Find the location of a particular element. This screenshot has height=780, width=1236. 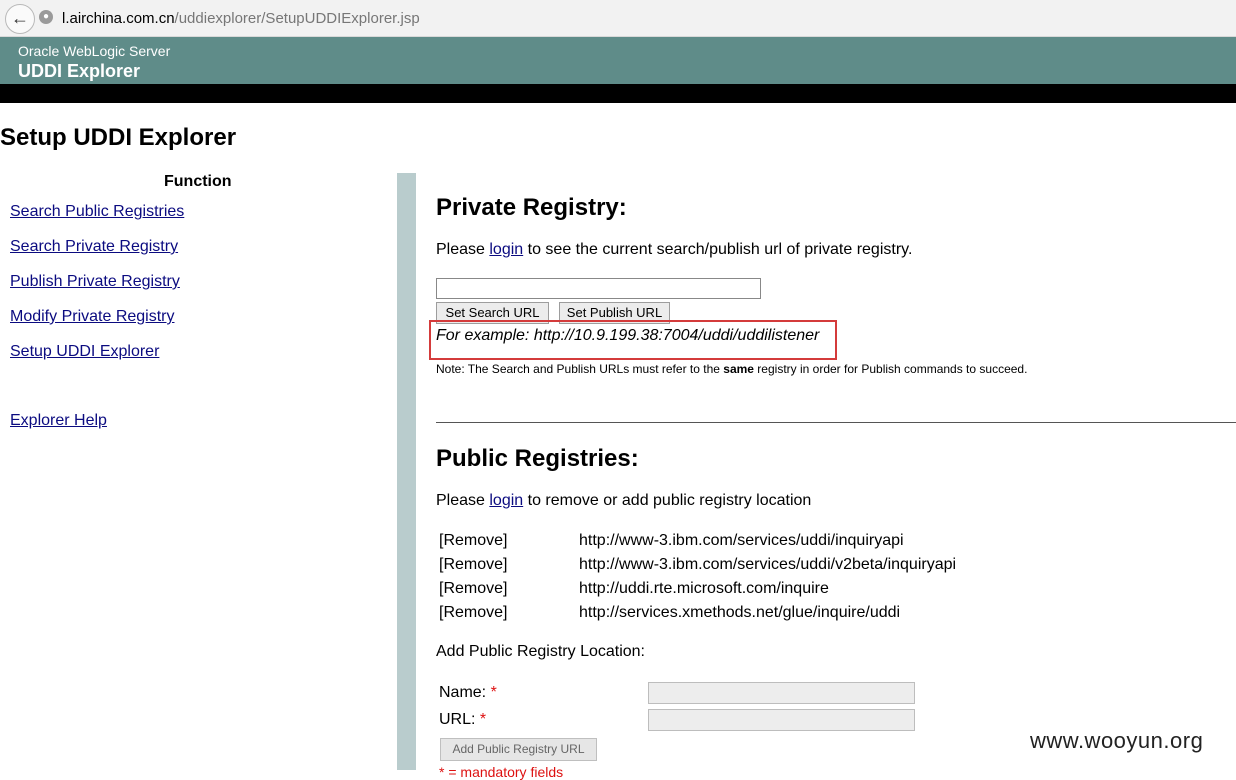

banner-divider is located at coordinates (618, 93).